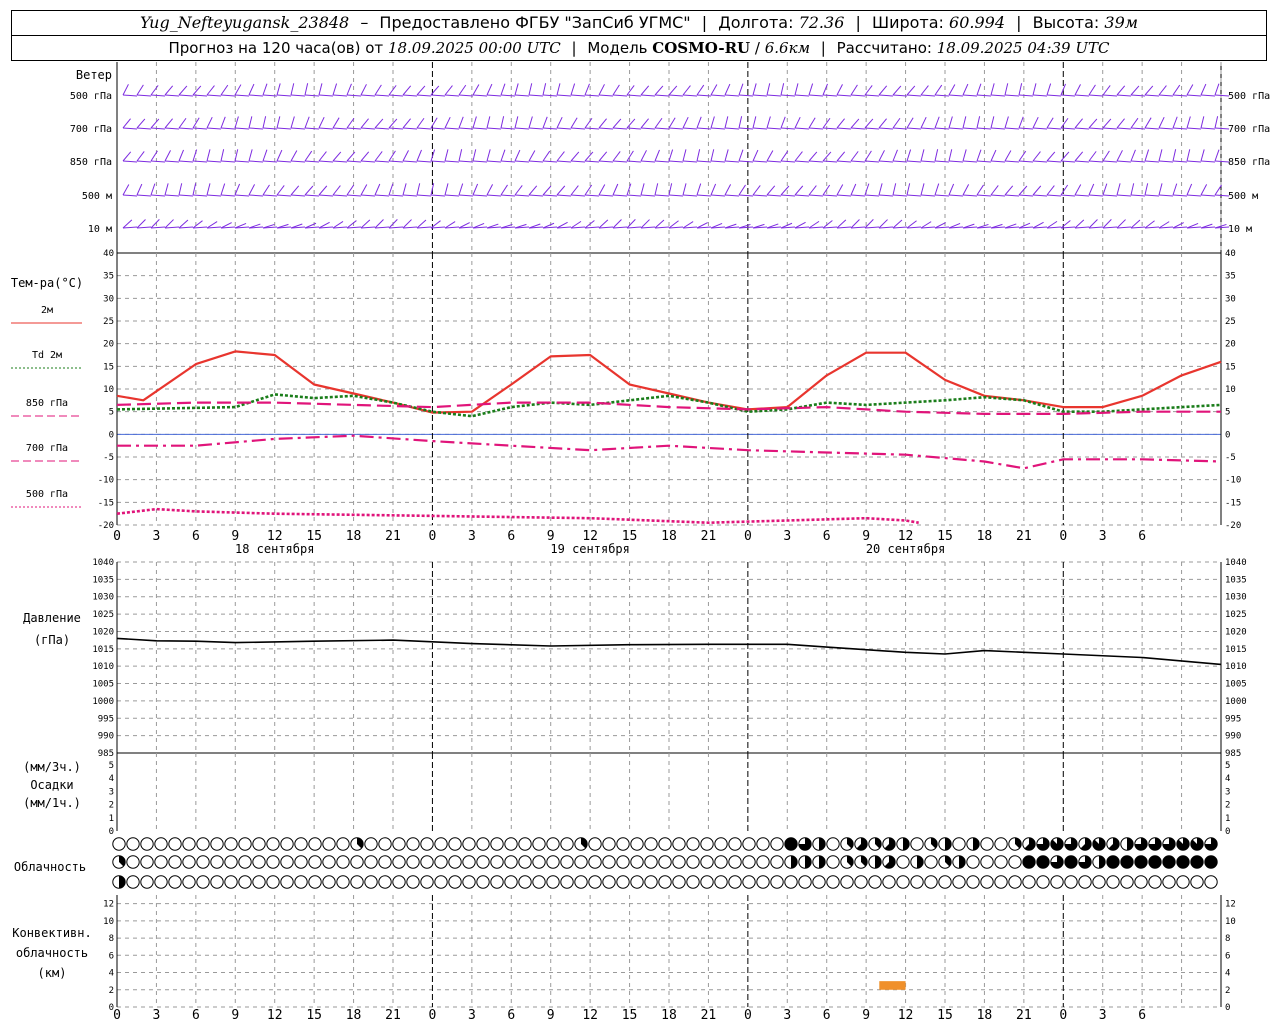 This screenshot has height=1024, width=1280. Describe the element at coordinates (94, 75) in the screenshot. I see `wind-title: Ветер` at that location.